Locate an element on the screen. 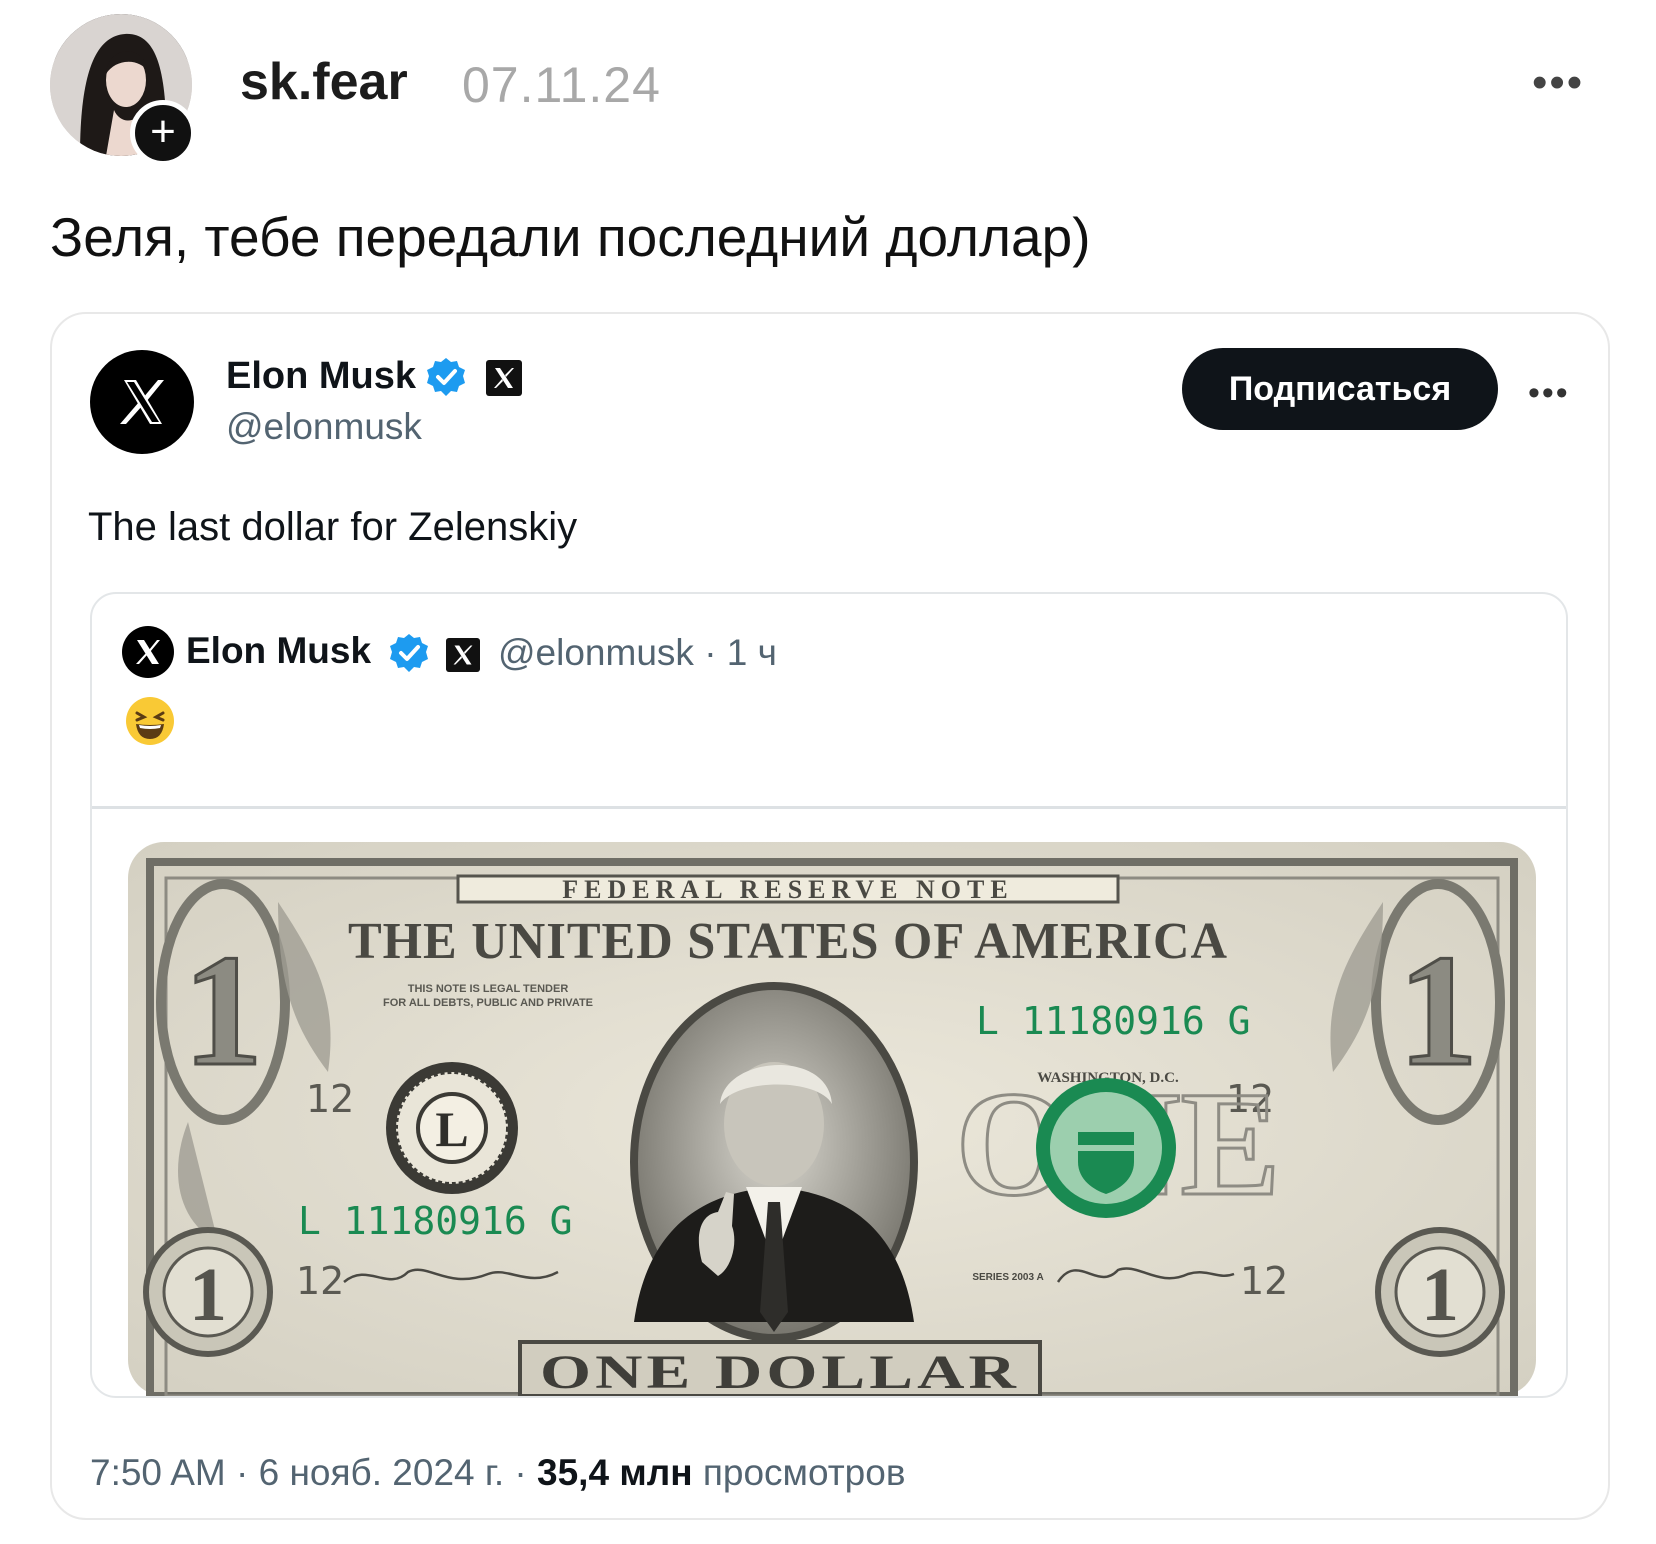 The height and width of the screenshot is (1544, 1656). post-date: 07.11.24 is located at coordinates (561, 85).